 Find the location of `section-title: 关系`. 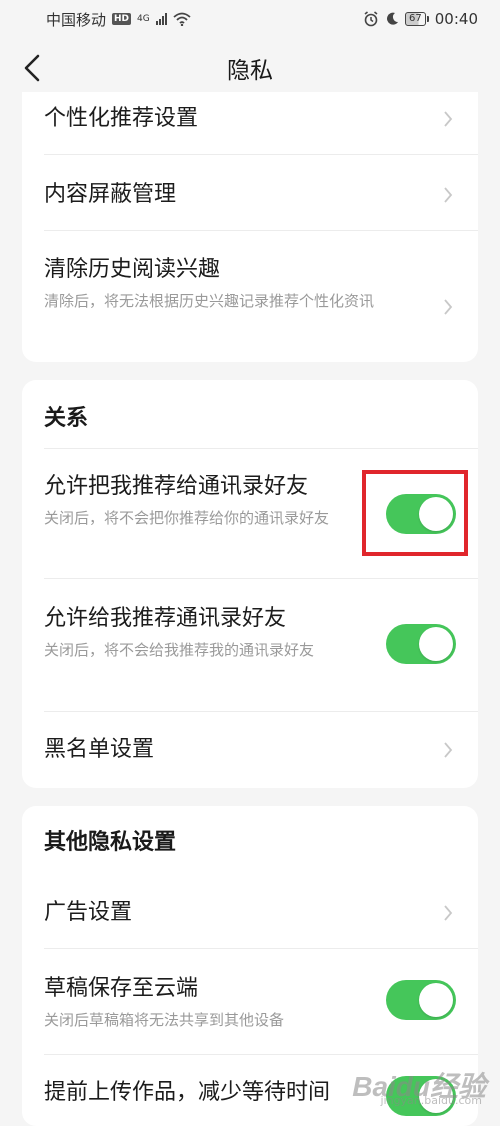

section-title: 关系 is located at coordinates (66, 418).